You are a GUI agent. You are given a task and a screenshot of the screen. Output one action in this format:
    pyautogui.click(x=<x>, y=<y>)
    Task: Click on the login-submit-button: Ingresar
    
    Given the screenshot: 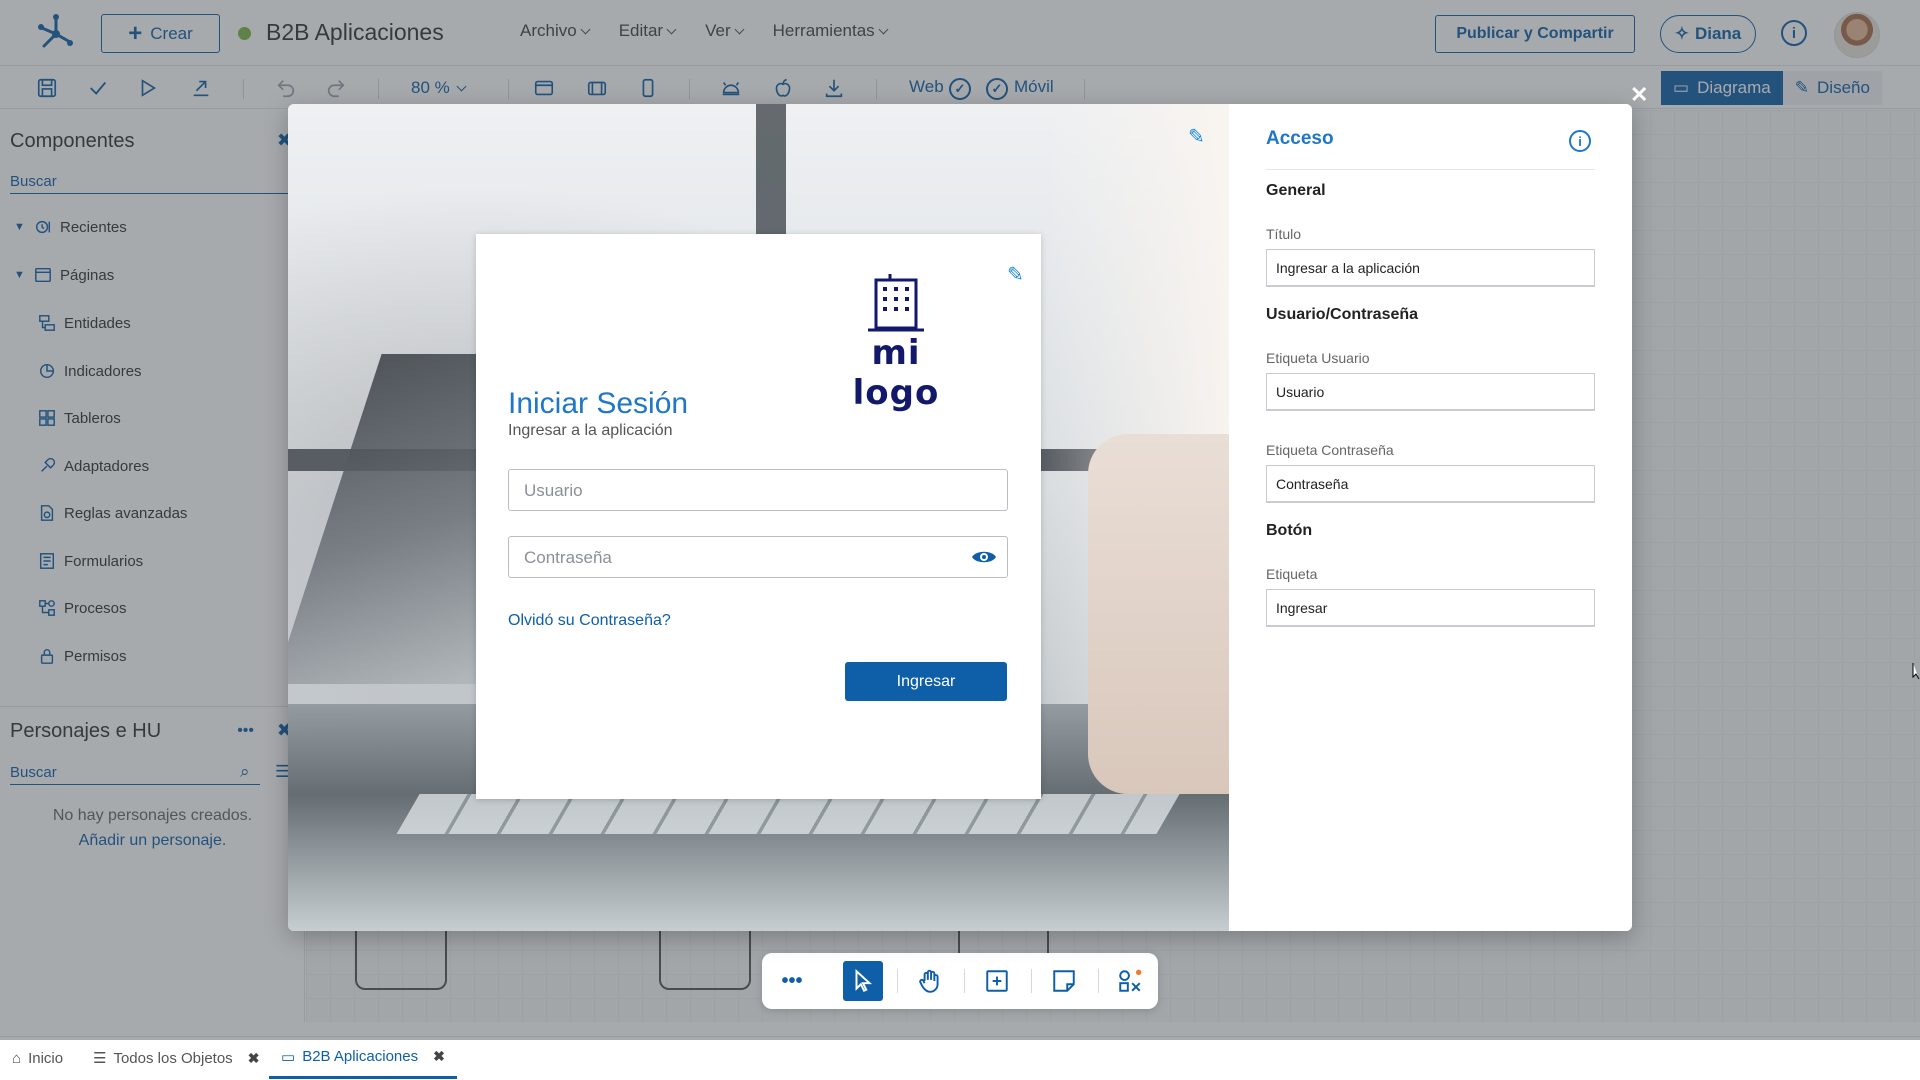 What is the action you would take?
    pyautogui.click(x=926, y=681)
    